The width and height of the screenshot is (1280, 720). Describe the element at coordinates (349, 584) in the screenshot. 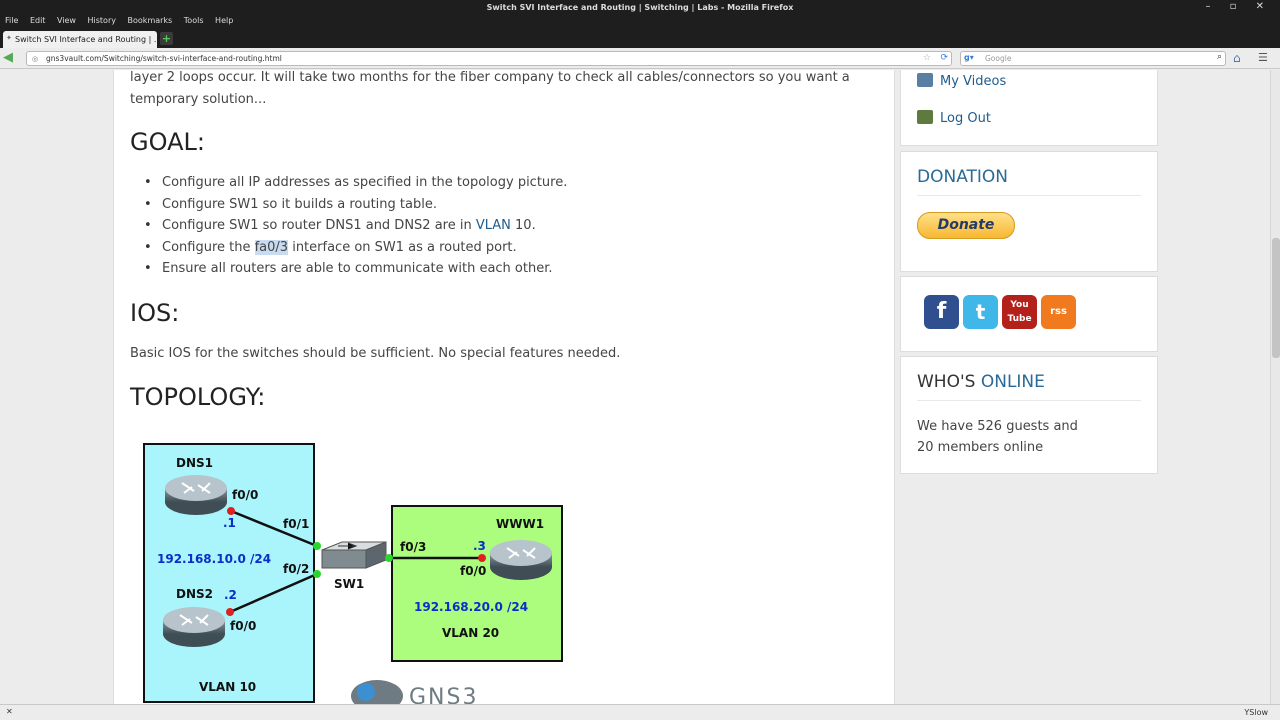

I see `label-sw1: SW1` at that location.